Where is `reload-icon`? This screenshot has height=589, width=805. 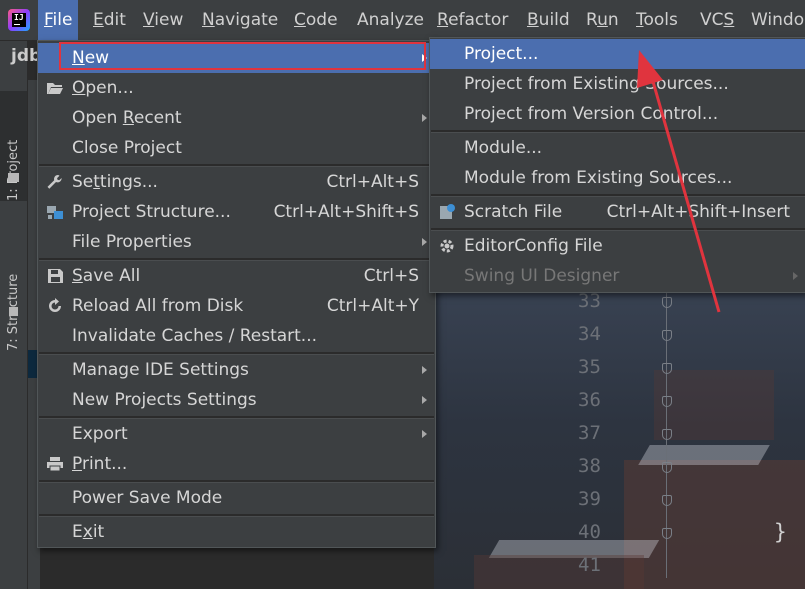
reload-icon is located at coordinates (55, 305).